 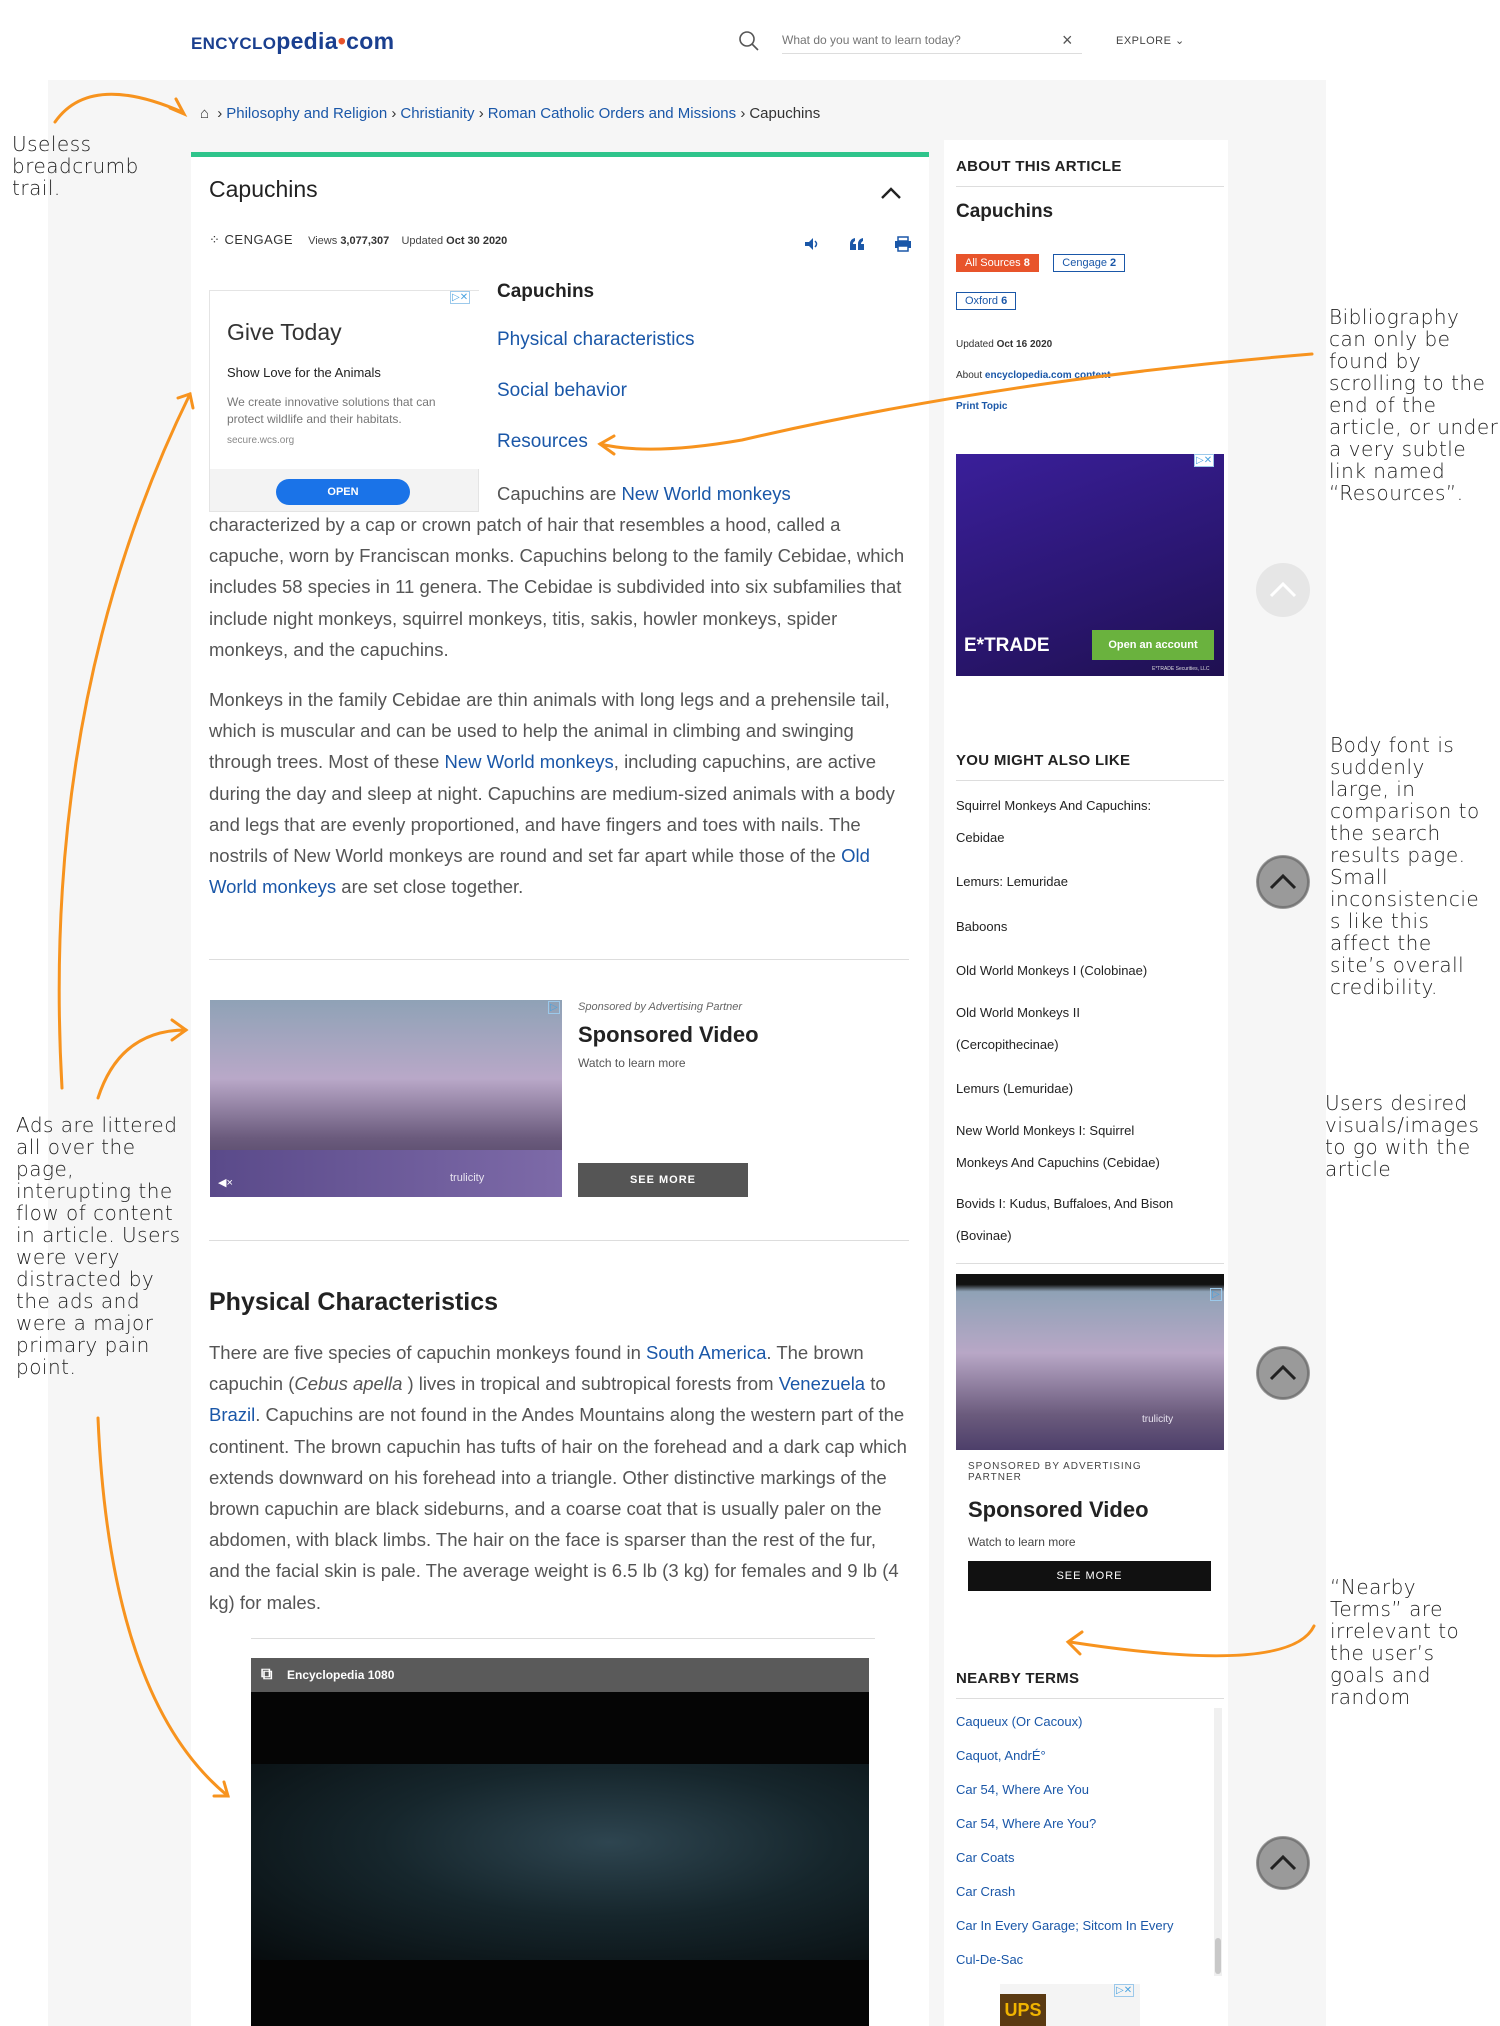 What do you see at coordinates (477, 241) in the screenshot?
I see `updated-date: Oct 30 2020` at bounding box center [477, 241].